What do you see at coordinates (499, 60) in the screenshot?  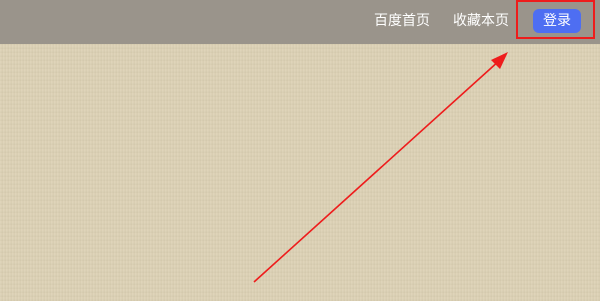 I see `annotation-arrowhead` at bounding box center [499, 60].